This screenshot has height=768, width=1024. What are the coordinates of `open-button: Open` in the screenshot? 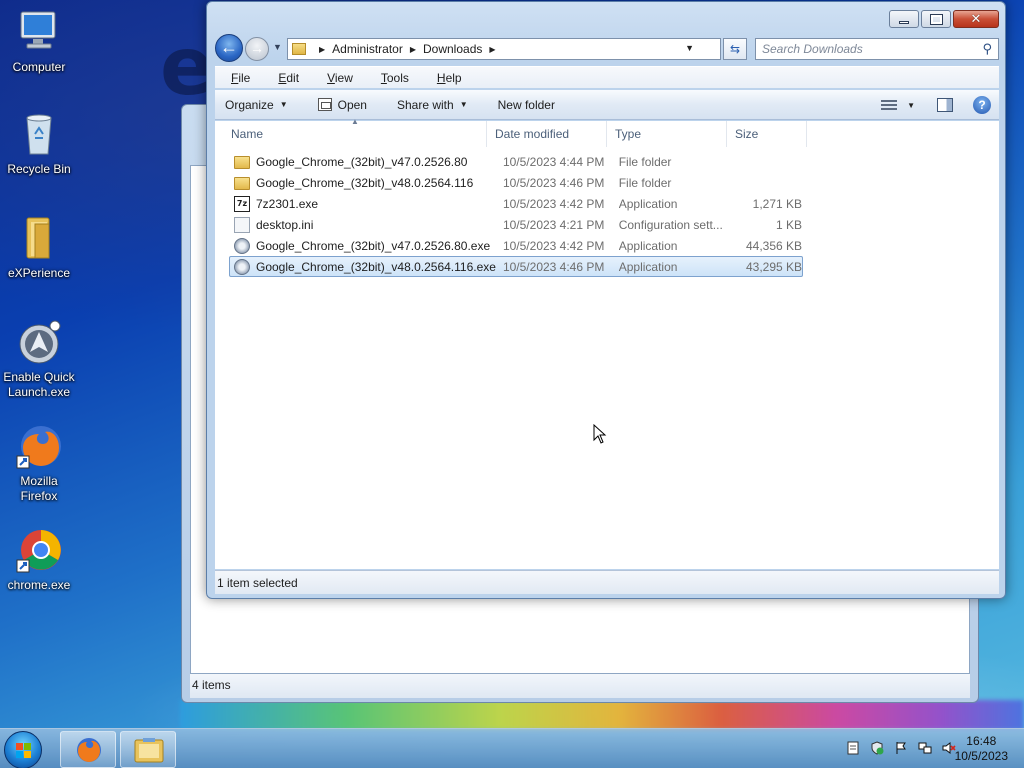 It's located at (342, 104).